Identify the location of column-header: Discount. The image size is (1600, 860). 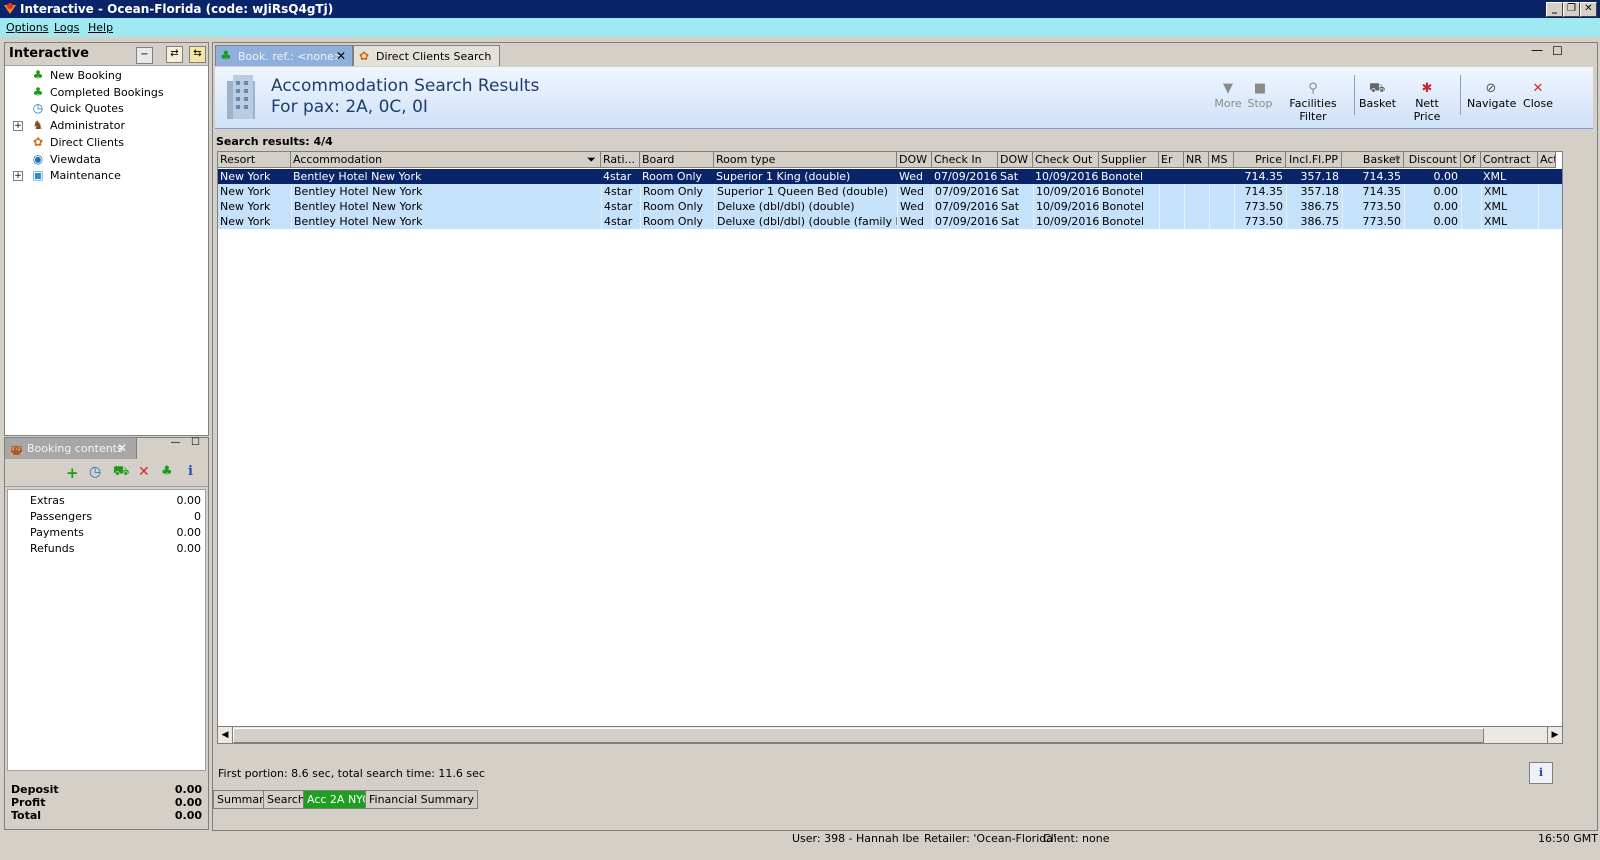
(1432, 160).